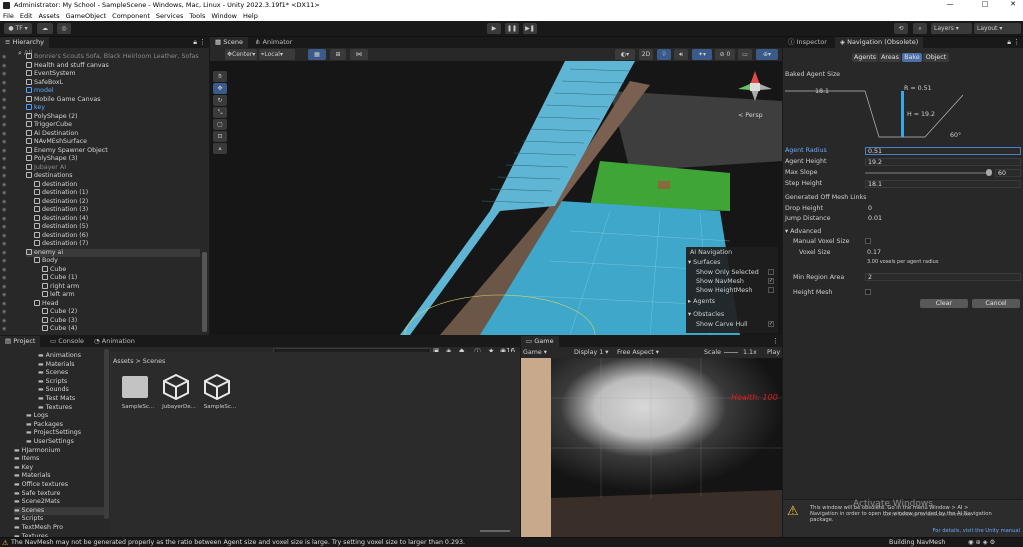 The width and height of the screenshot is (1023, 547). Describe the element at coordinates (731, 352) in the screenshot. I see `scale-slider` at that location.